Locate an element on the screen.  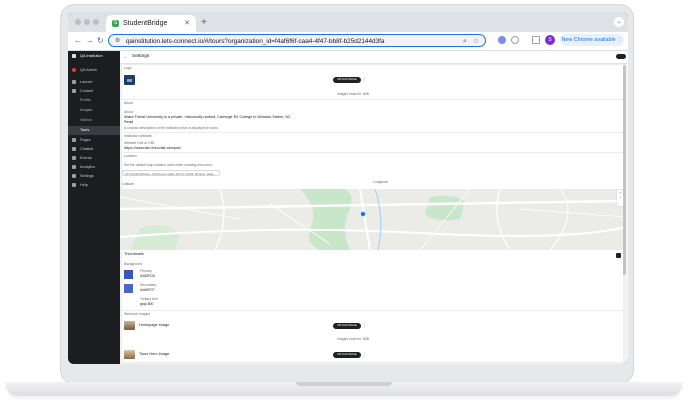
sidebar-item-label: Tours is located at coordinates (85, 130).